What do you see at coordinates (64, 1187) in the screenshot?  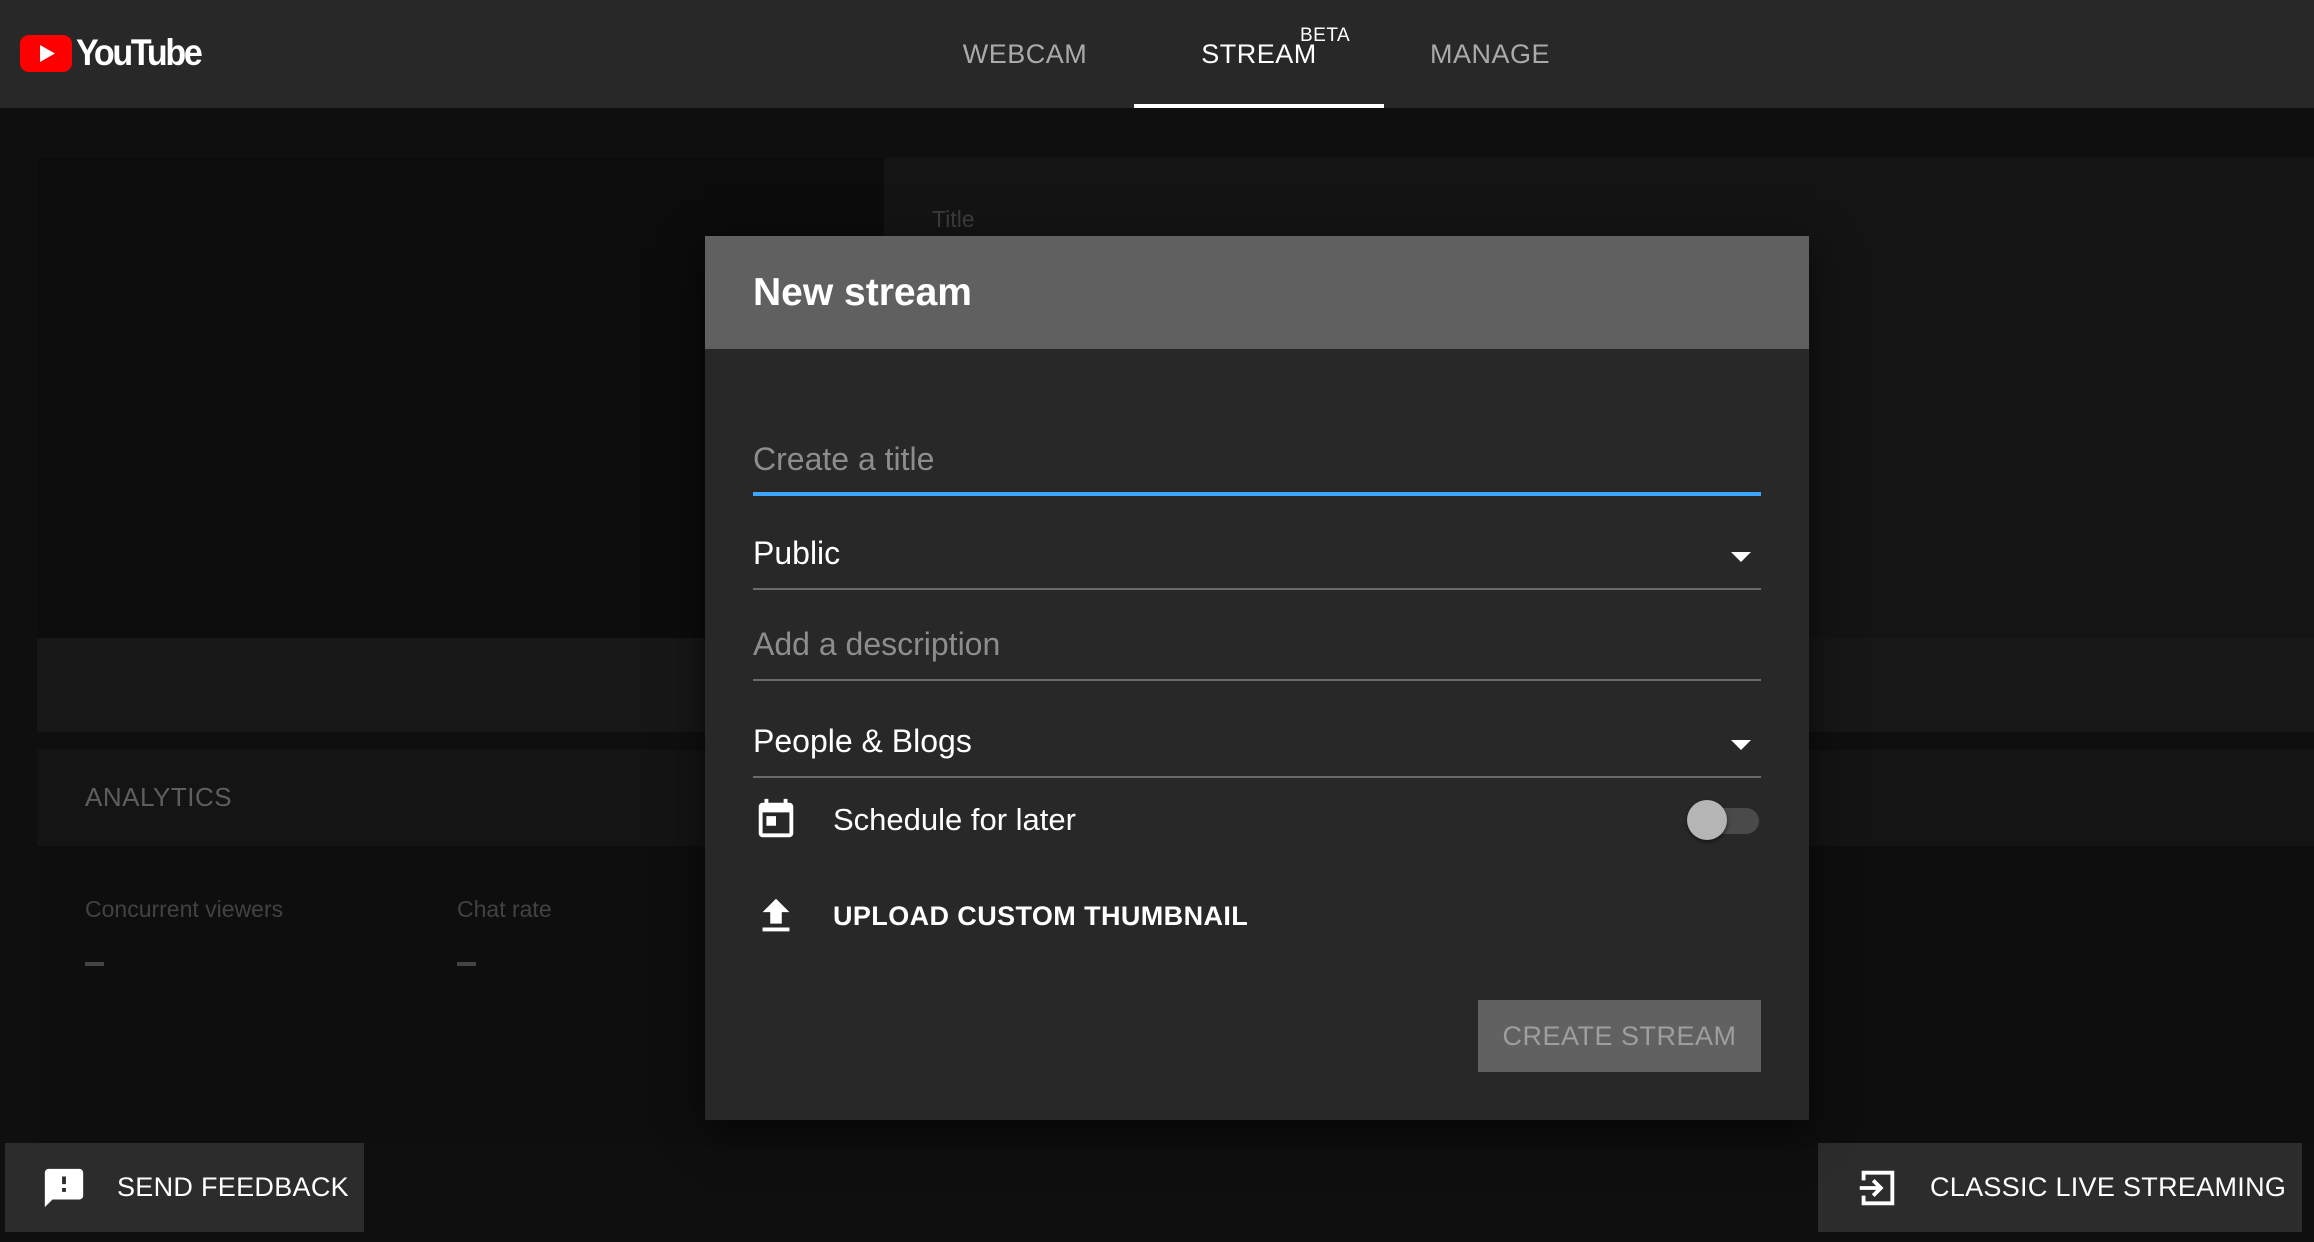 I see `feedback-icon` at bounding box center [64, 1187].